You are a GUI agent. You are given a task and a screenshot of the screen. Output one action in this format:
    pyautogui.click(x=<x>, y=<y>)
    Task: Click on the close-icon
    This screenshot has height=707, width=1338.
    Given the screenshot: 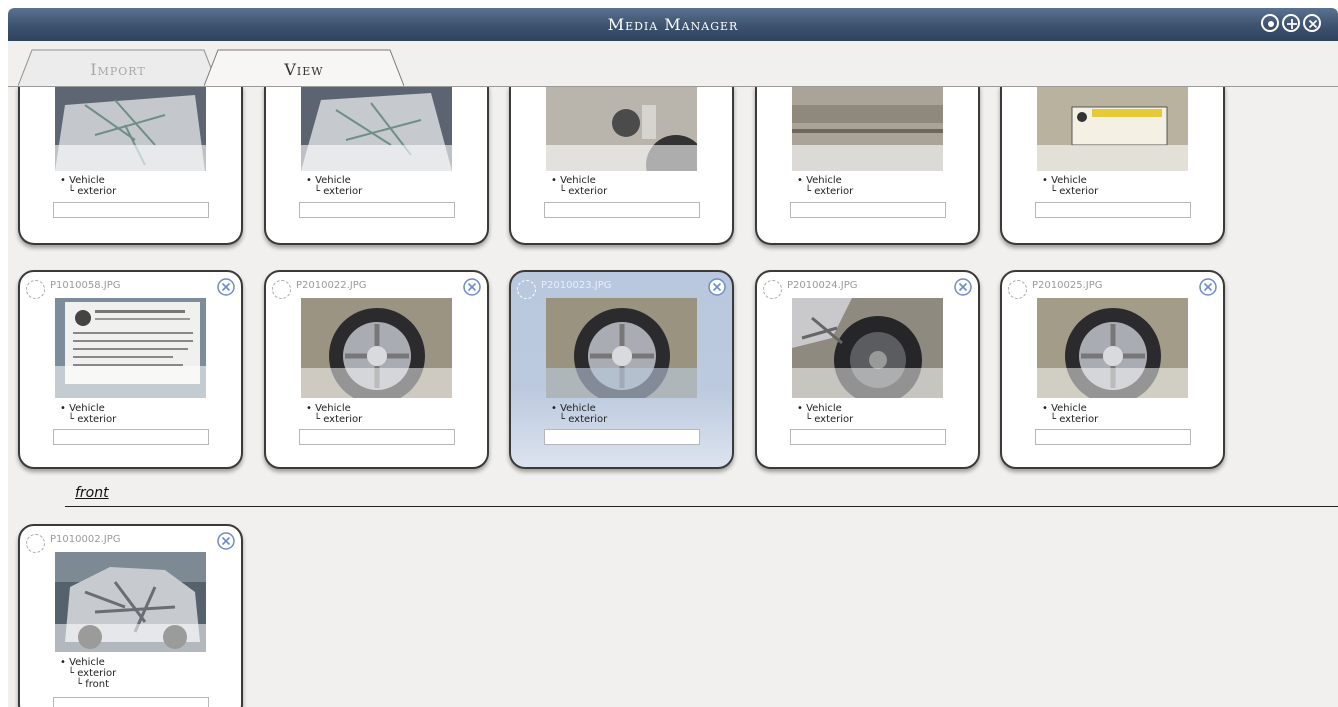 What is the action you would take?
    pyautogui.click(x=1312, y=23)
    